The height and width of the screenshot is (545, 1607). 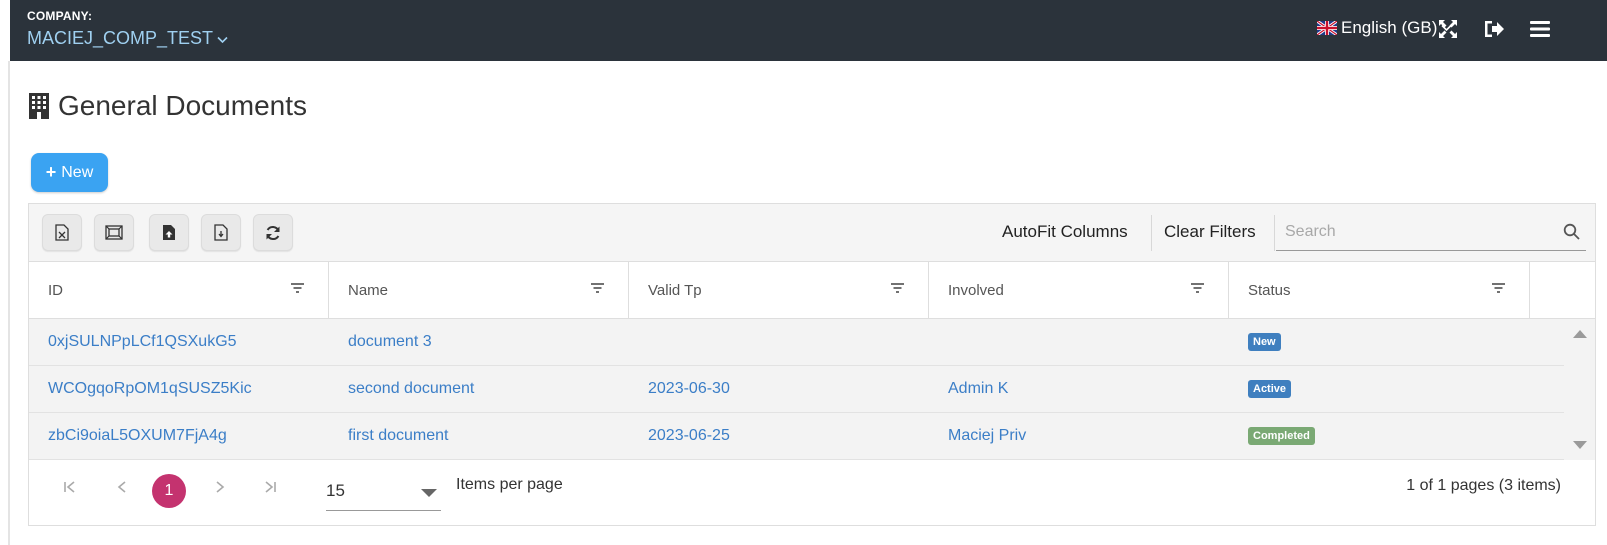 I want to click on cell-valid-tp: 2023-06-30, so click(x=689, y=388).